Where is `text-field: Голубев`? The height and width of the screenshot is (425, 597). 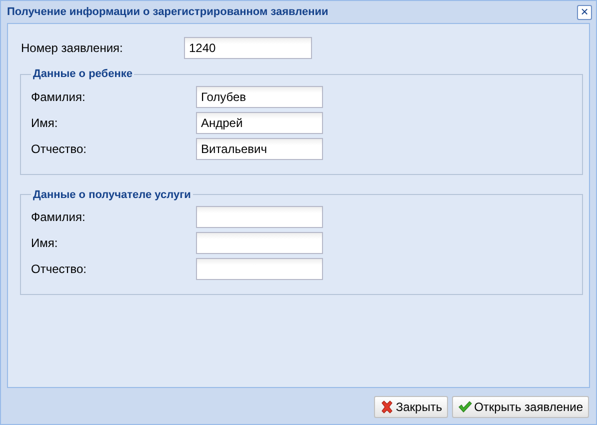 text-field: Голубев is located at coordinates (259, 97).